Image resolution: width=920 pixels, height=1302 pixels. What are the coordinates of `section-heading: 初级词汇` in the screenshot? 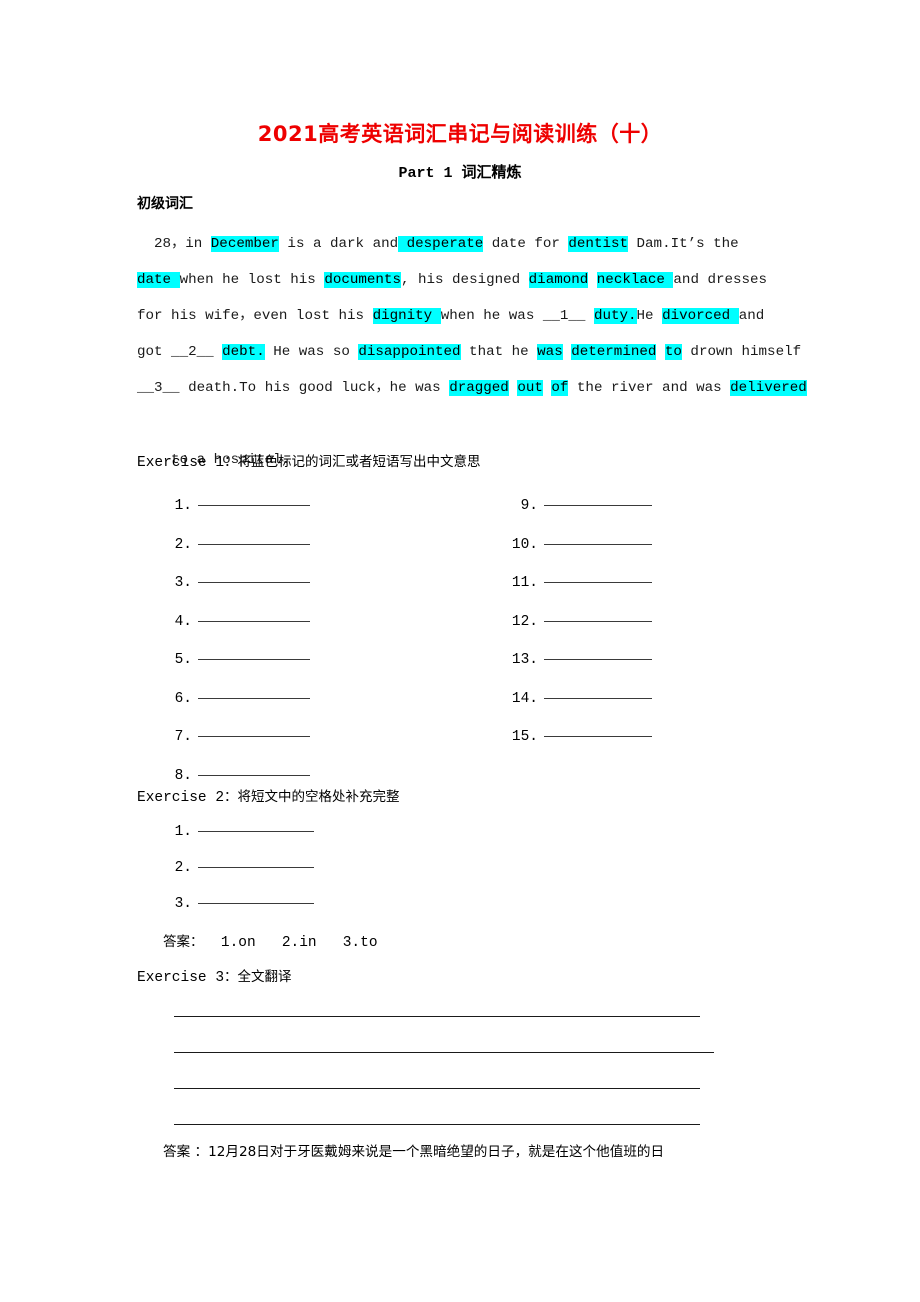 It's located at (165, 204).